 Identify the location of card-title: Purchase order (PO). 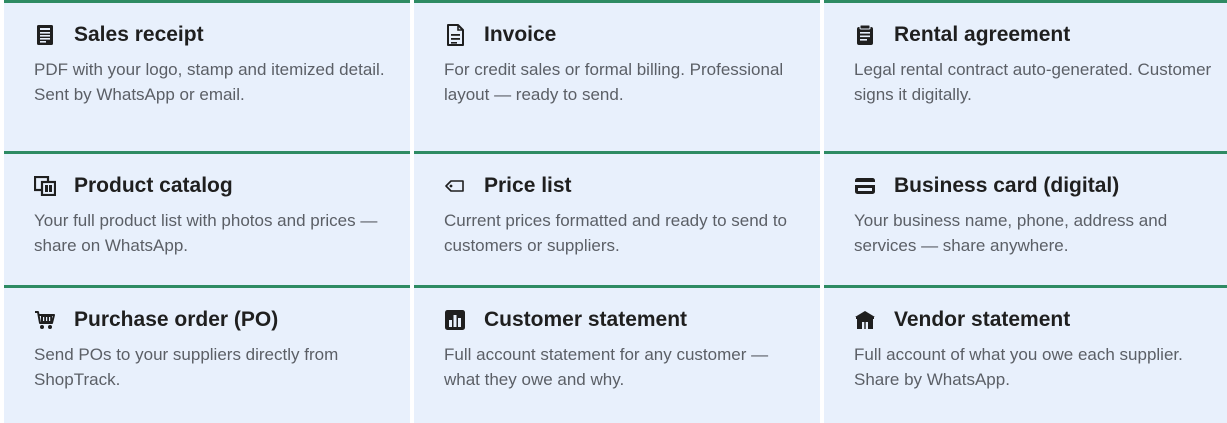
(176, 319).